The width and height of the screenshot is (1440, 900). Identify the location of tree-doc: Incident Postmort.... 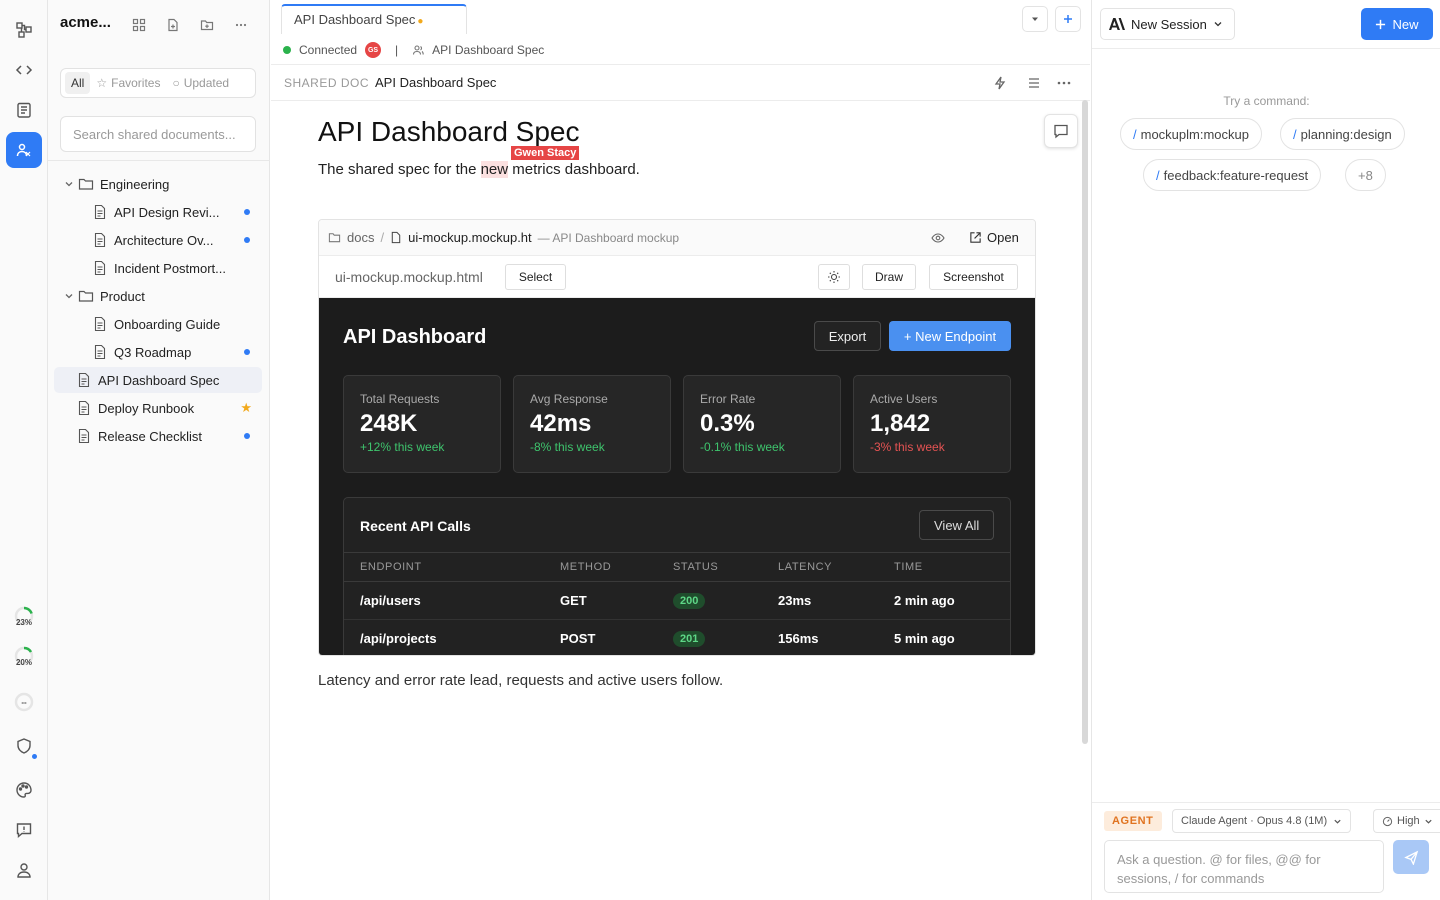
(158, 268).